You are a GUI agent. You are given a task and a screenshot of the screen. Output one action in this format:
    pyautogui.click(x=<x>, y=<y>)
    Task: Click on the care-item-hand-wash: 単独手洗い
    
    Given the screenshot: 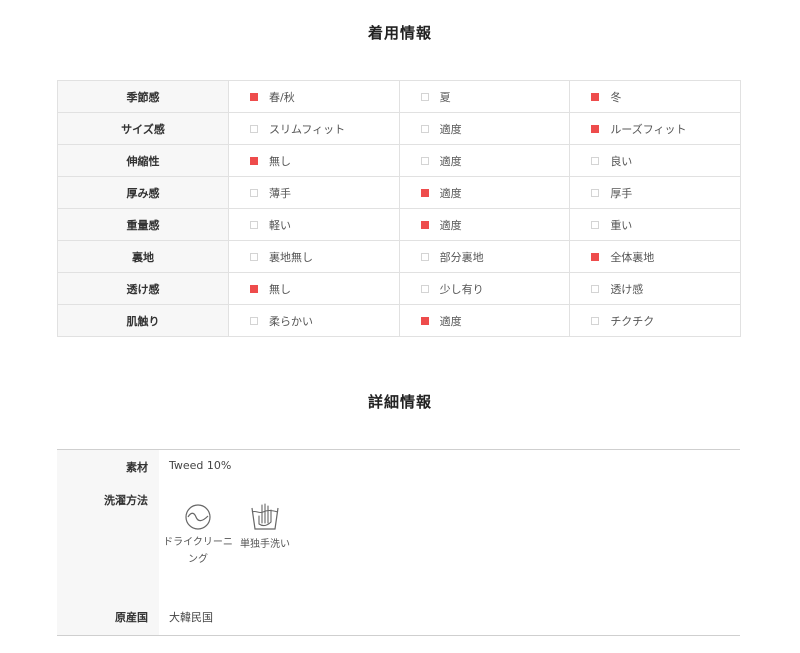 What is the action you would take?
    pyautogui.click(x=265, y=527)
    